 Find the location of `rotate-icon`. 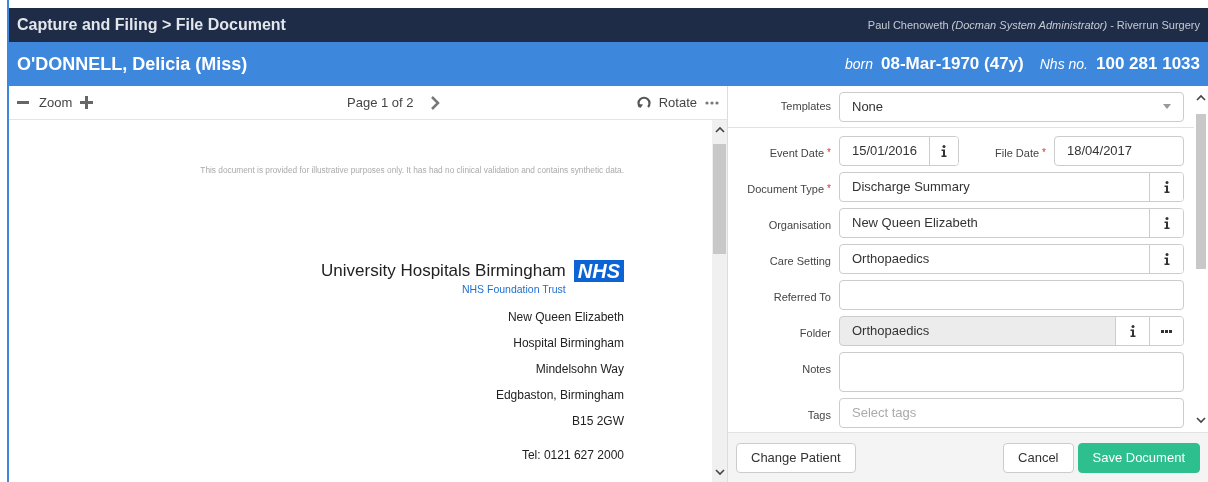

rotate-icon is located at coordinates (643, 102).